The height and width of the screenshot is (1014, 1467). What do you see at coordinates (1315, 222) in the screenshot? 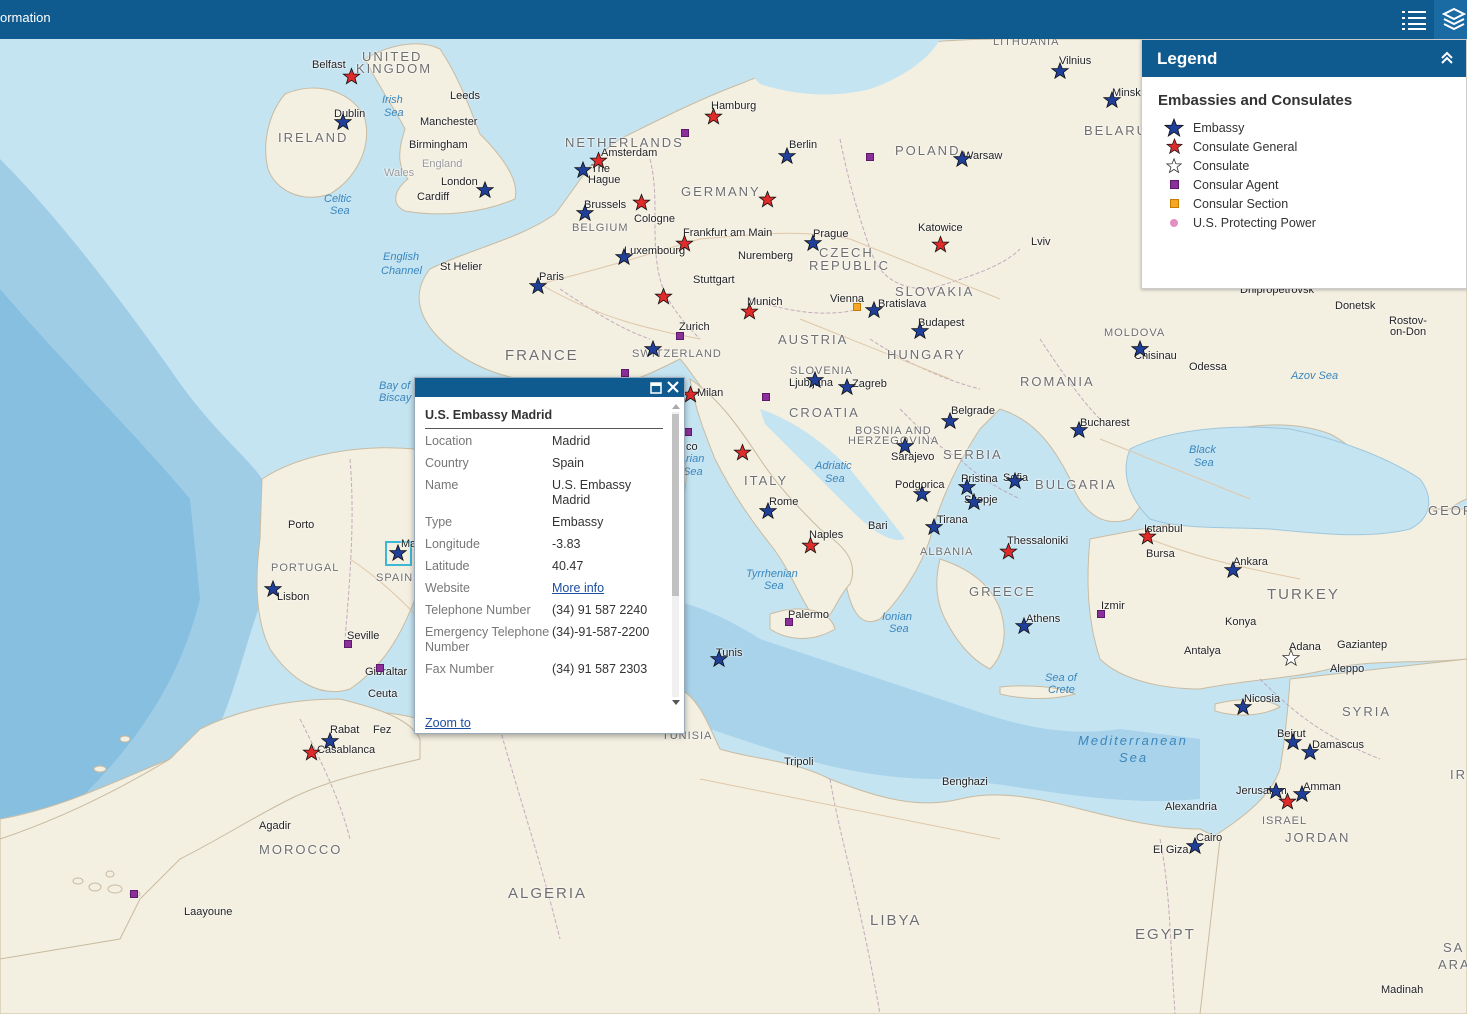
I see `legend-item: U.S. Protecting Power` at bounding box center [1315, 222].